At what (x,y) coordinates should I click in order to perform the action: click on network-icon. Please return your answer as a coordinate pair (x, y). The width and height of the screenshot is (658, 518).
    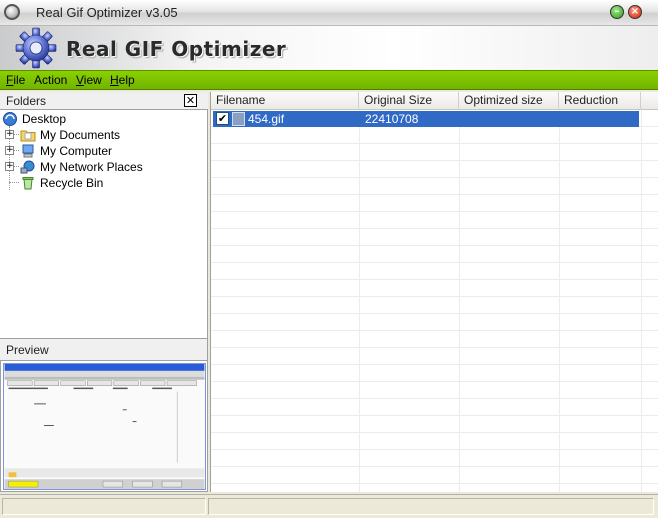
    Looking at the image, I should click on (27, 167).